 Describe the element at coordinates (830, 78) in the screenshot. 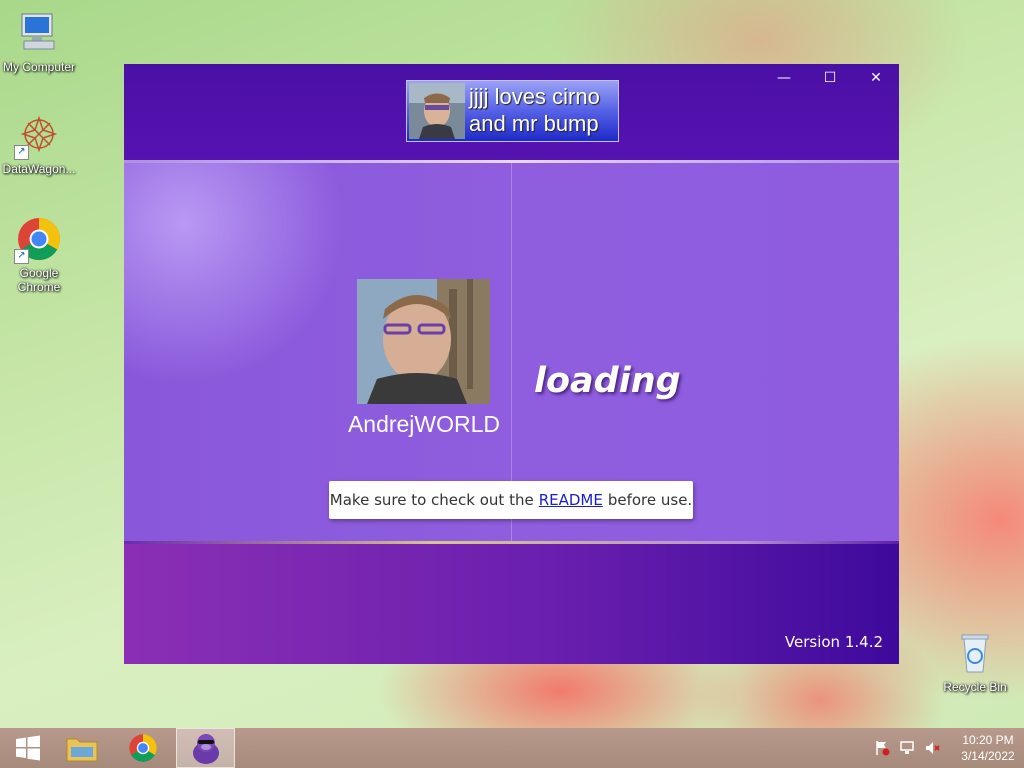

I see `maximize-button: ☐` at that location.